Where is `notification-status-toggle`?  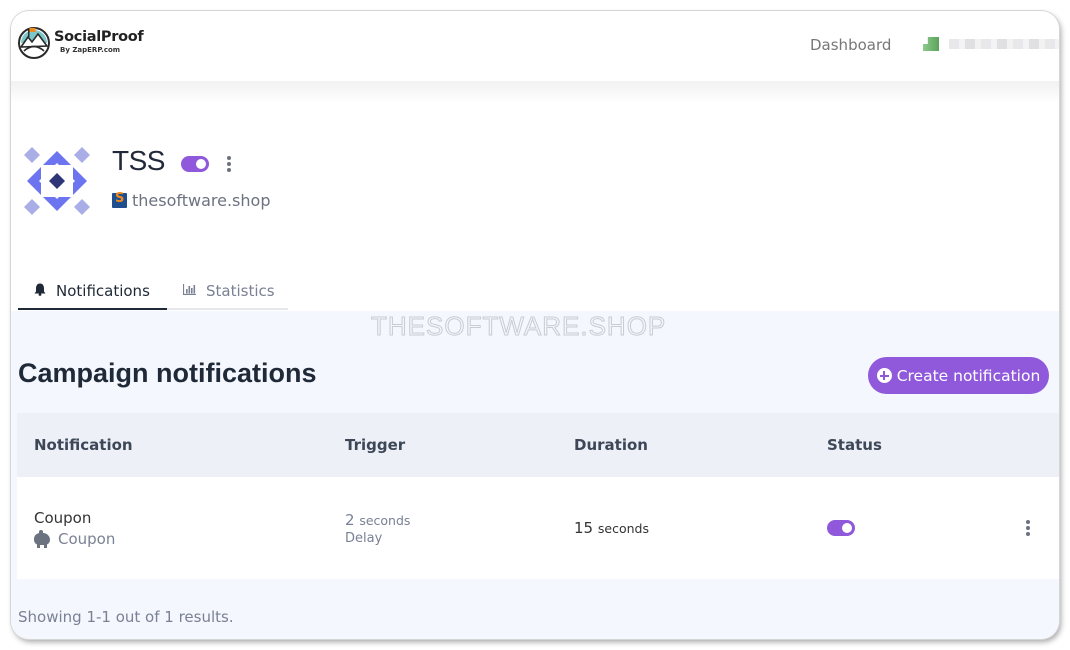
notification-status-toggle is located at coordinates (841, 528).